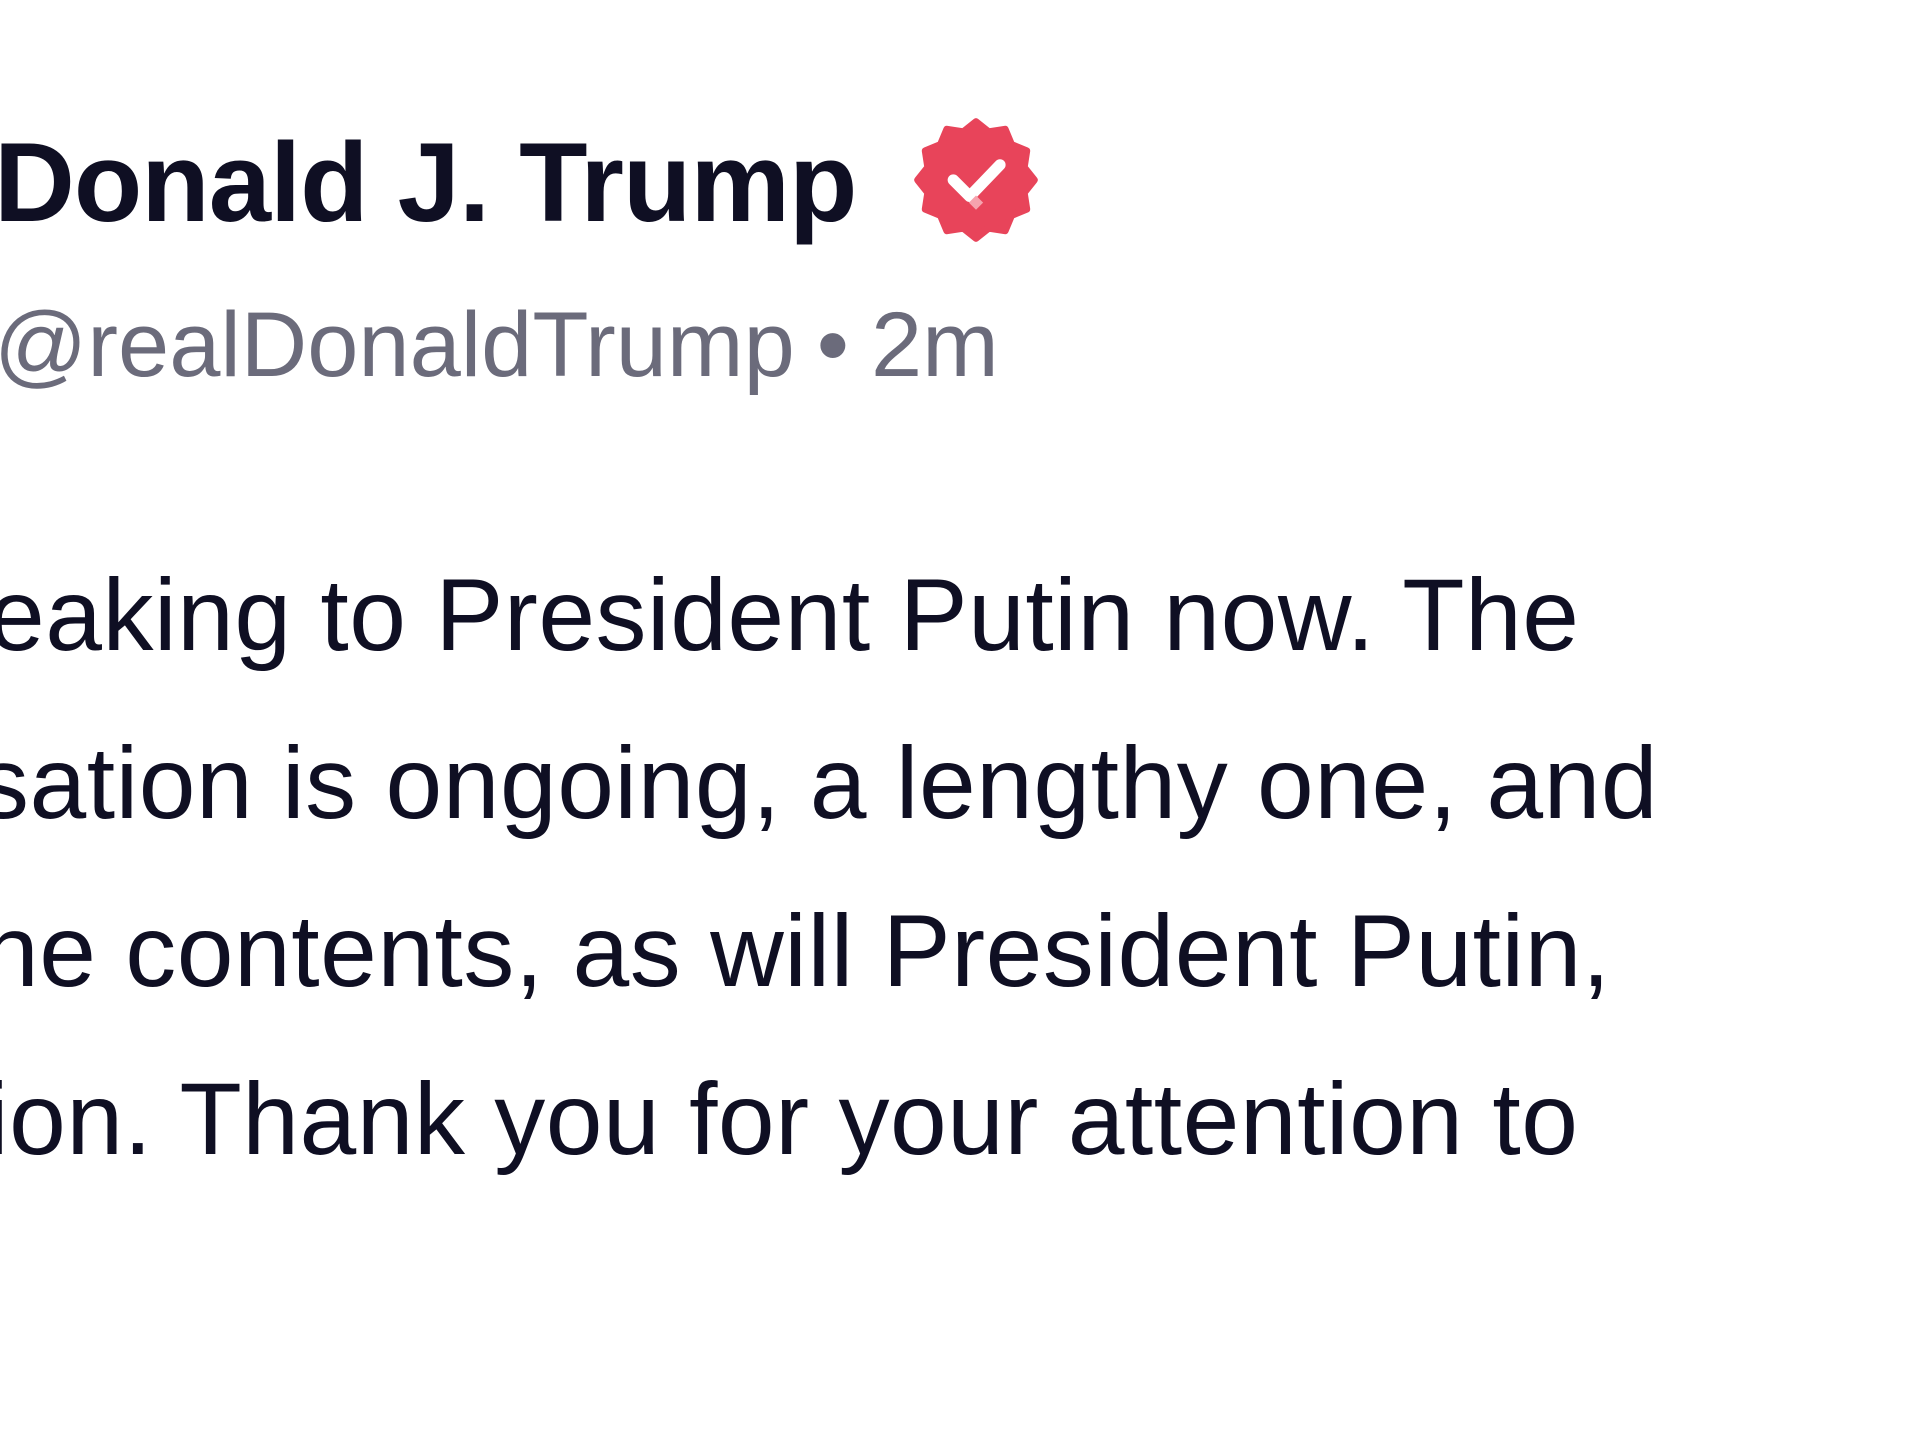 This screenshot has width=1920, height=1437. I want to click on post-text-line-1: eaking to President Putin now. The, so click(790, 615).